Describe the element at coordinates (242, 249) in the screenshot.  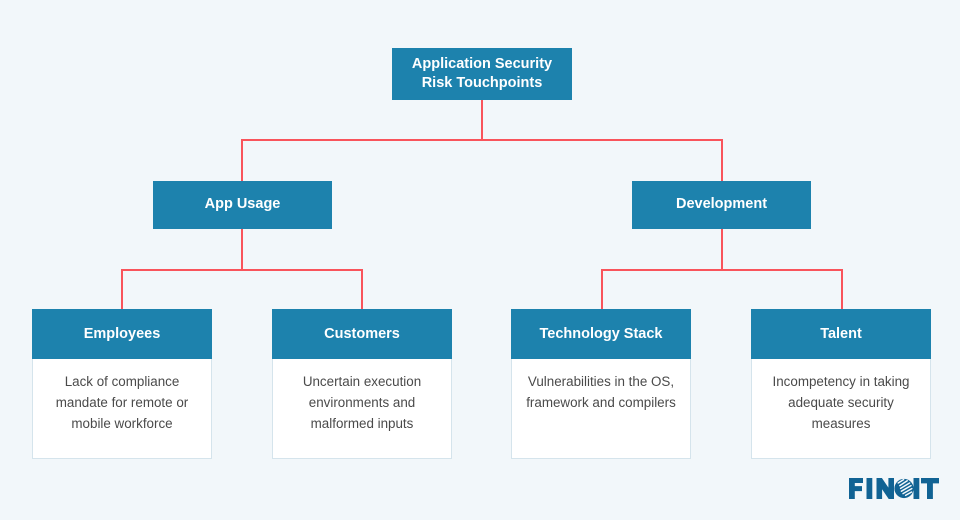
I see `connector-app-usage-stem` at that location.